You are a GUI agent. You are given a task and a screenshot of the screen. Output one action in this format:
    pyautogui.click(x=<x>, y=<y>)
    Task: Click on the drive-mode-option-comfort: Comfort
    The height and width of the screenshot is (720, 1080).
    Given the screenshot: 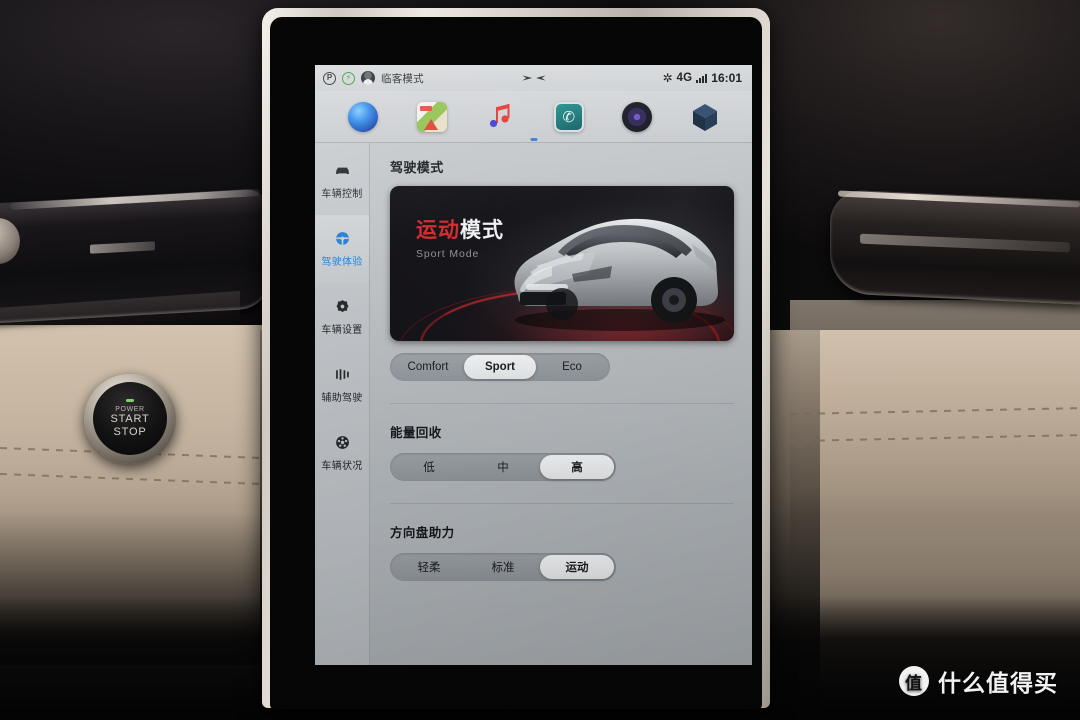 What is the action you would take?
    pyautogui.click(x=428, y=367)
    